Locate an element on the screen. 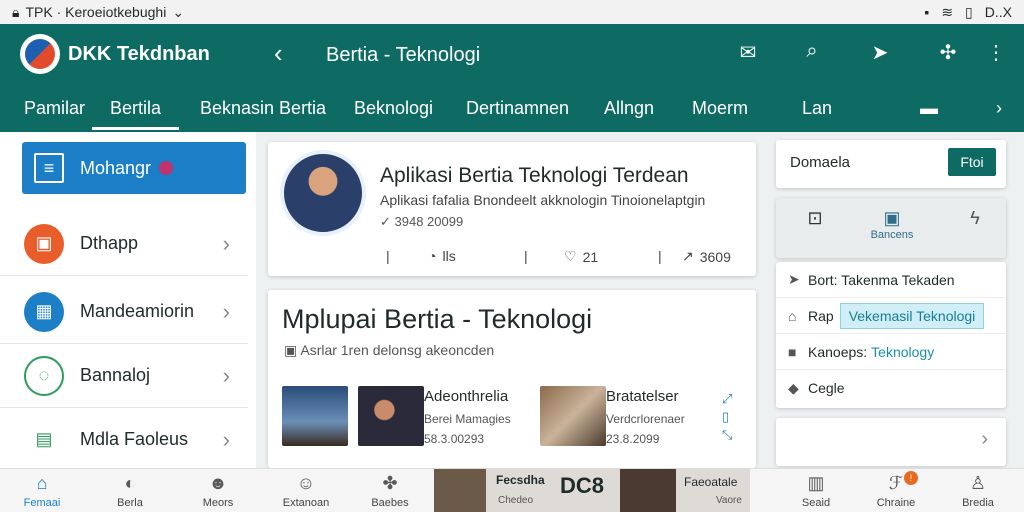  brand: DKK Tekdnban is located at coordinates (115, 54).